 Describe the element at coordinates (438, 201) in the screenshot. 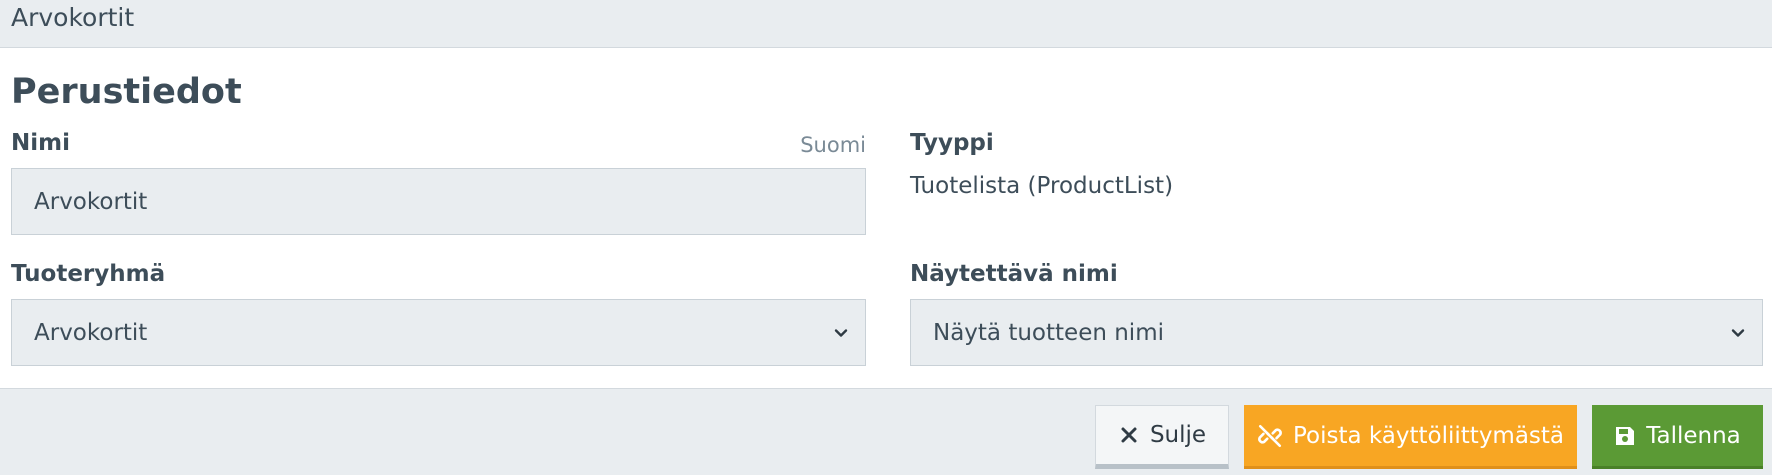

I see `name-input` at that location.